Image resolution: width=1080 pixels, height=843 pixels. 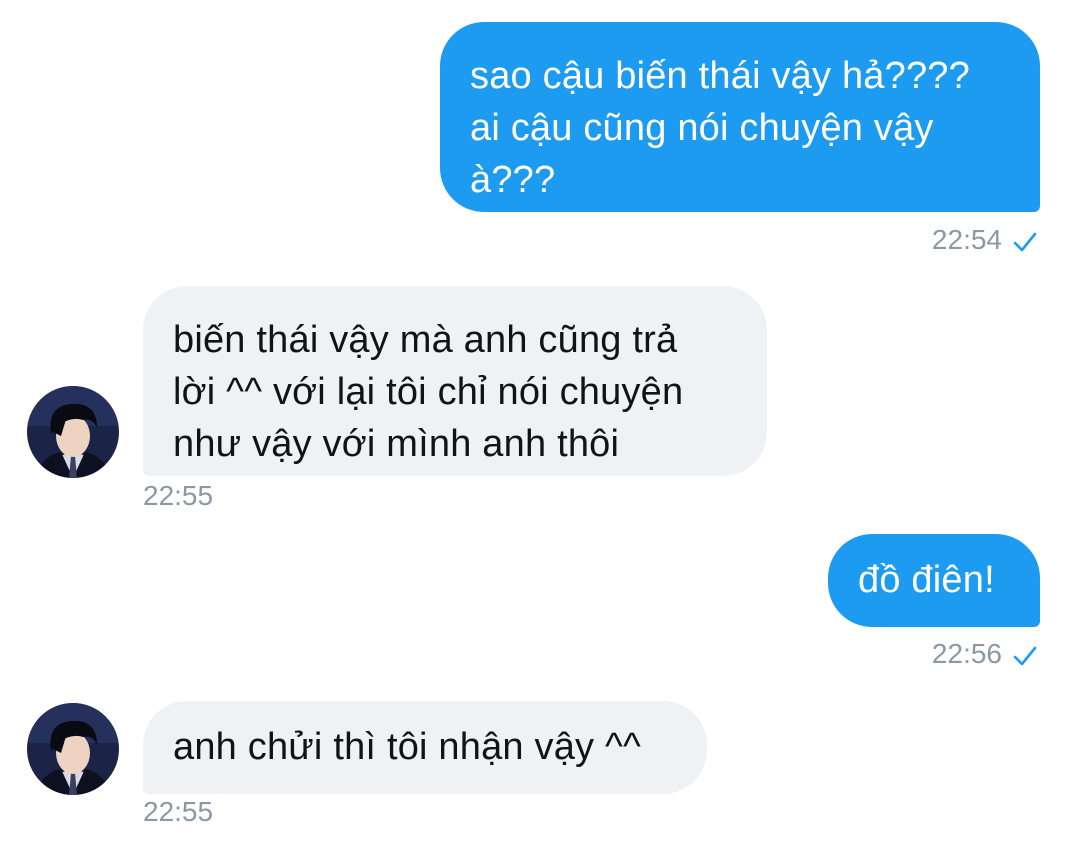 I want to click on message-text-line: ai cậu cũng nói chuyện vậy, so click(x=702, y=128).